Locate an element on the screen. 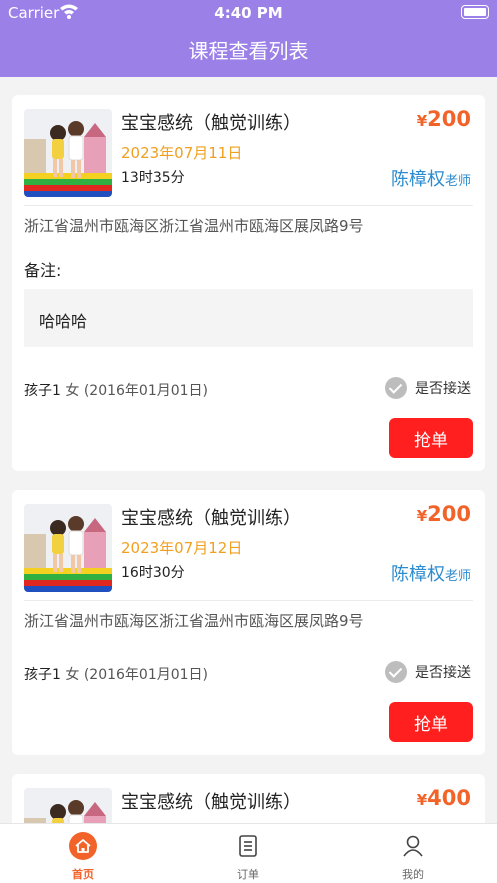 The width and height of the screenshot is (497, 883). nav-bar: 课程查看列表 is located at coordinates (248, 51).